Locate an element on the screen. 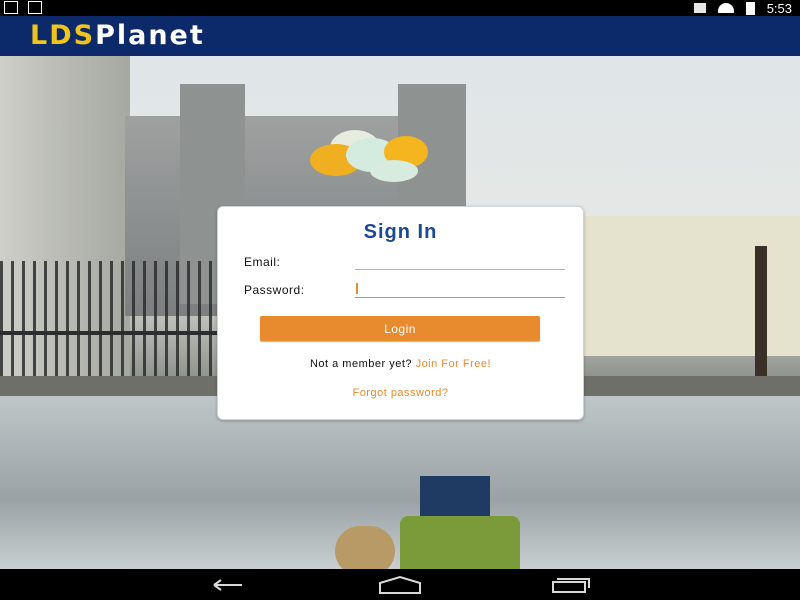 The image size is (800, 600). join-link: Join For Free! is located at coordinates (453, 364).